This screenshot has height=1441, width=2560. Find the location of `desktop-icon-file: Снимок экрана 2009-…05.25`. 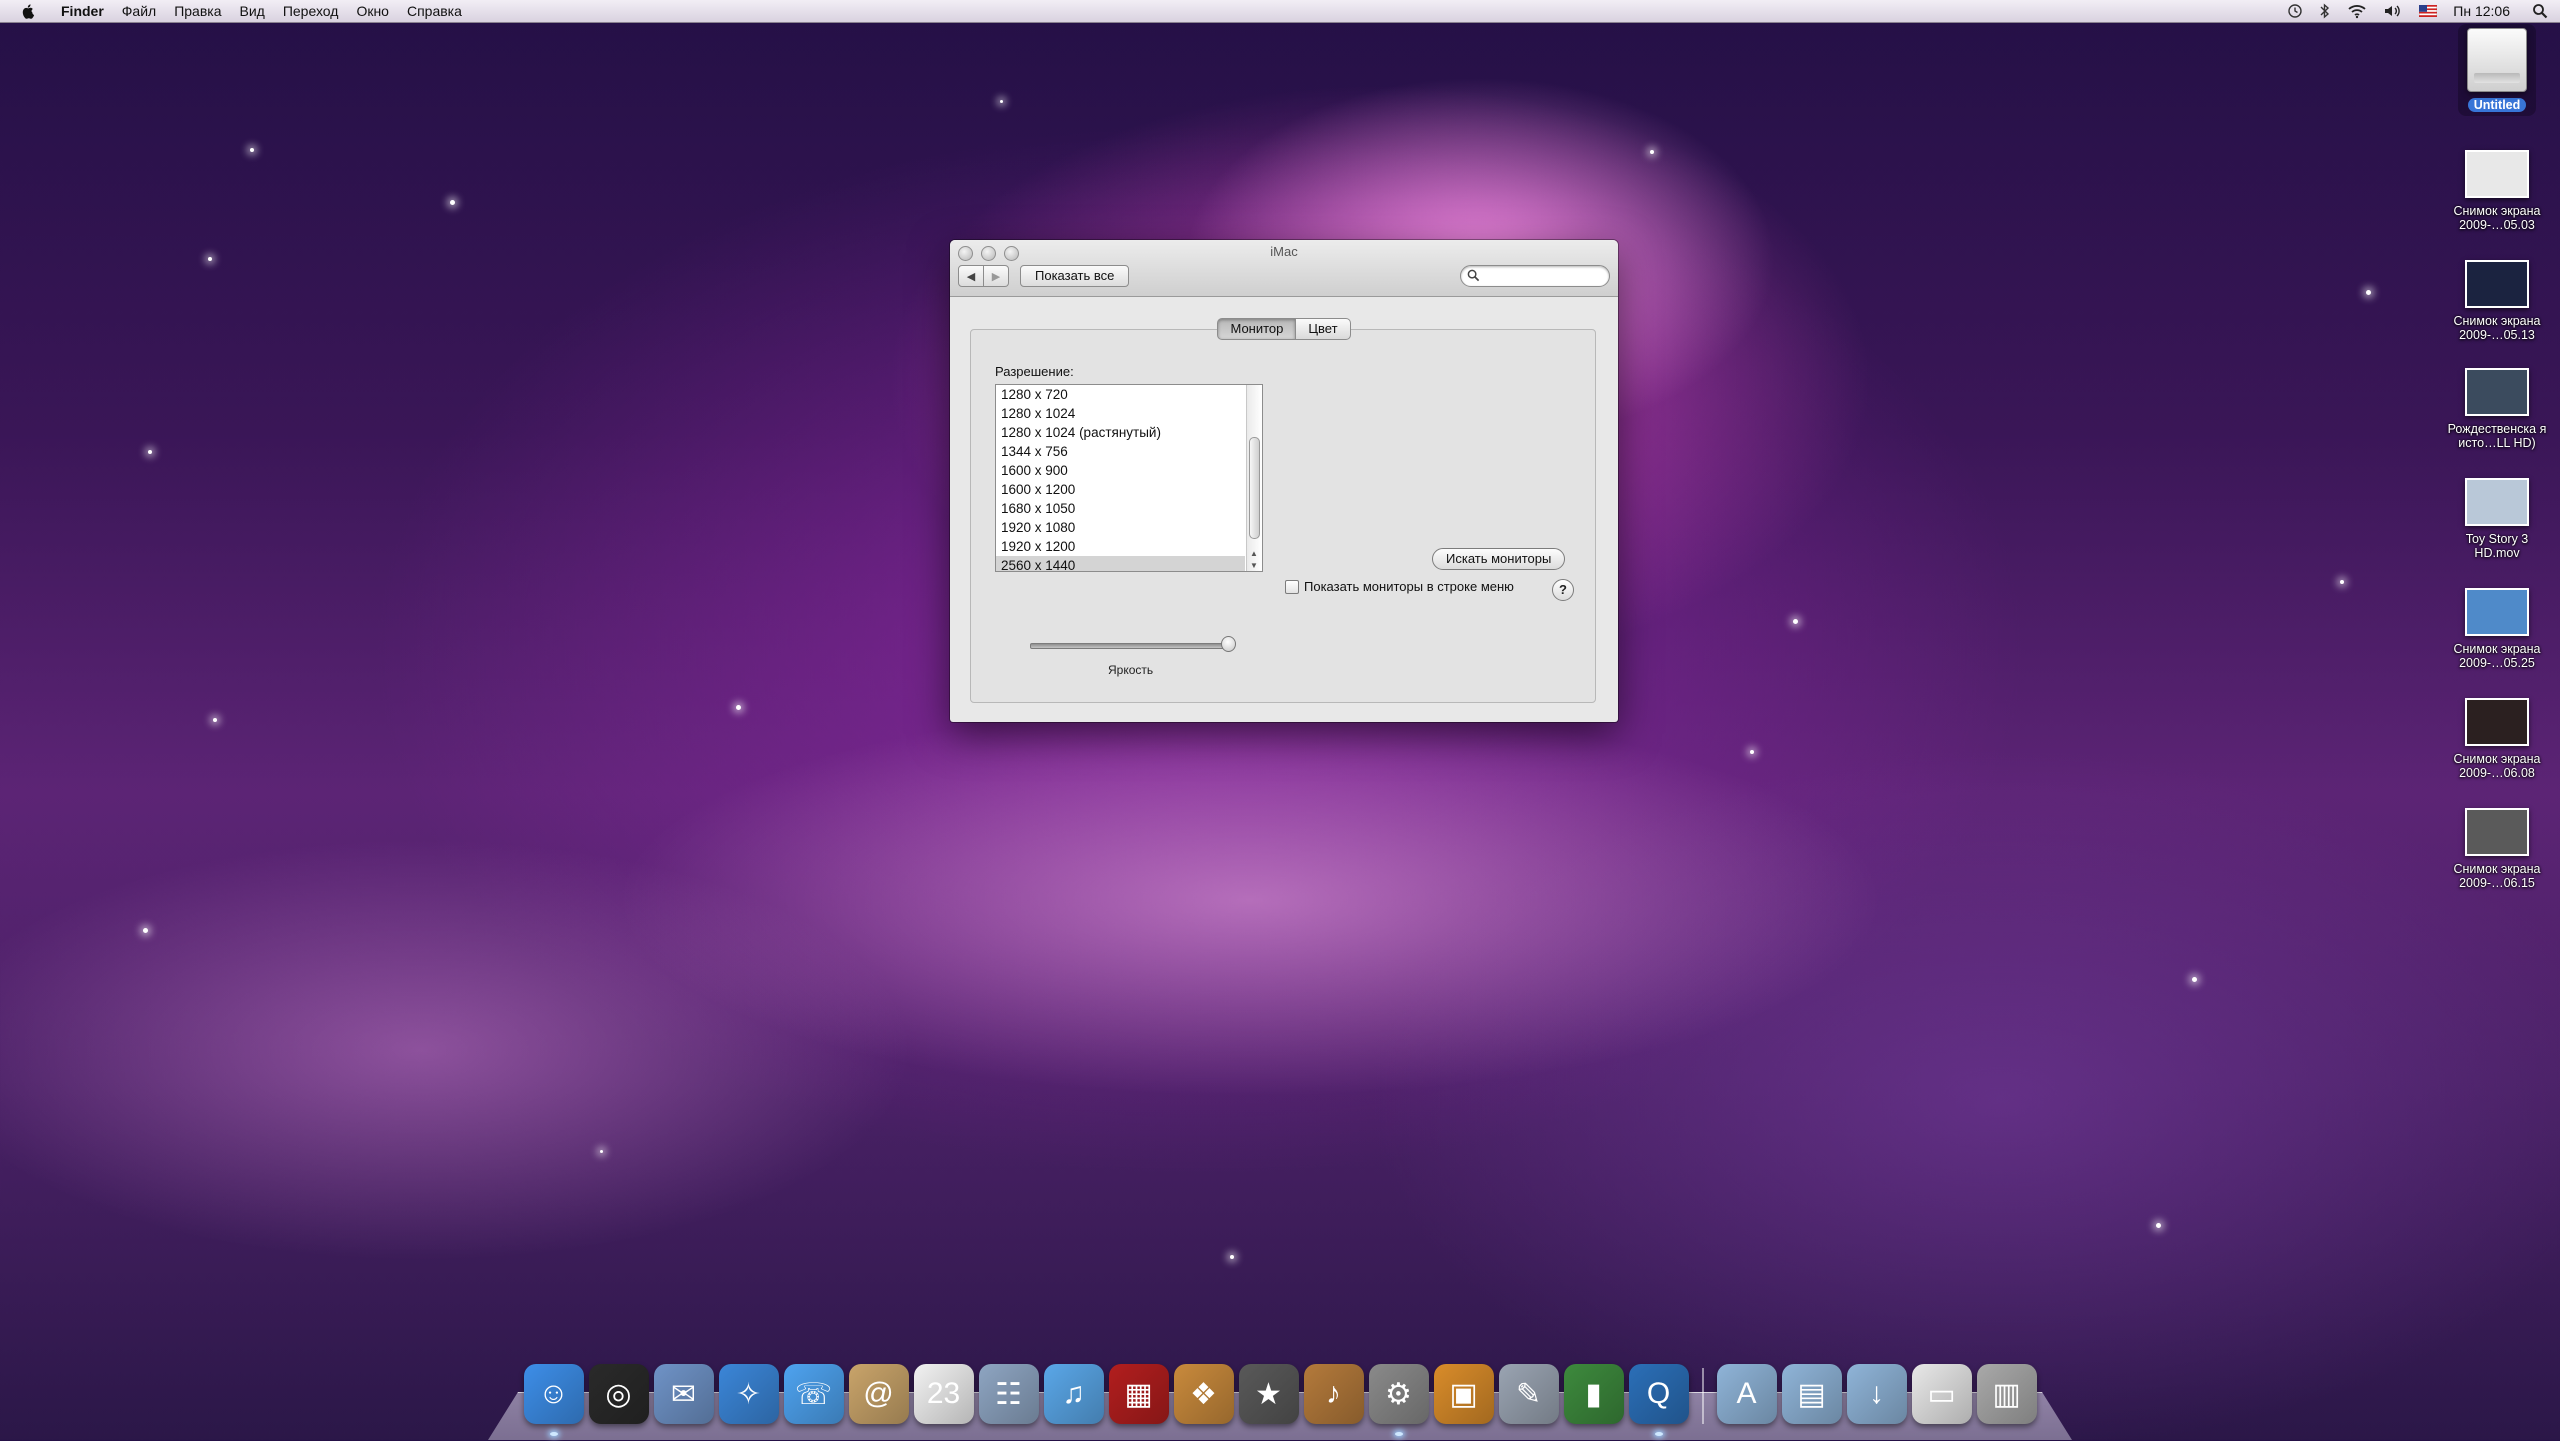

desktop-icon-file: Снимок экрана 2009-…05.25 is located at coordinates (2497, 629).